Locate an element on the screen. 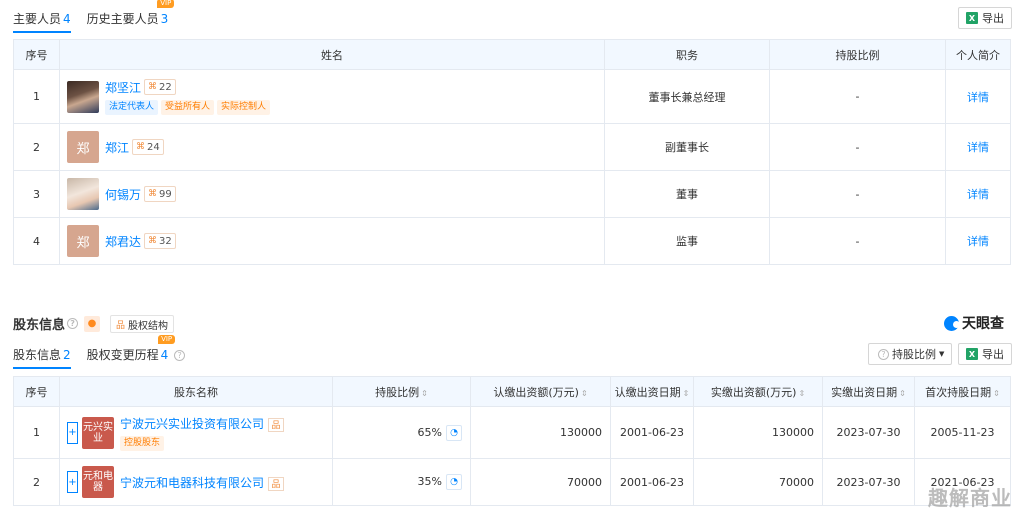  company-name-link: 宁波元和电器科技有限公司 is located at coordinates (192, 483).